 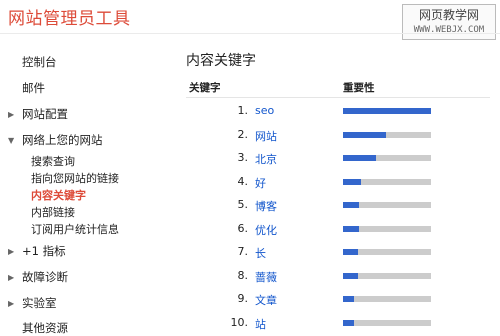 I want to click on keyword-link: 站, so click(x=260, y=324).